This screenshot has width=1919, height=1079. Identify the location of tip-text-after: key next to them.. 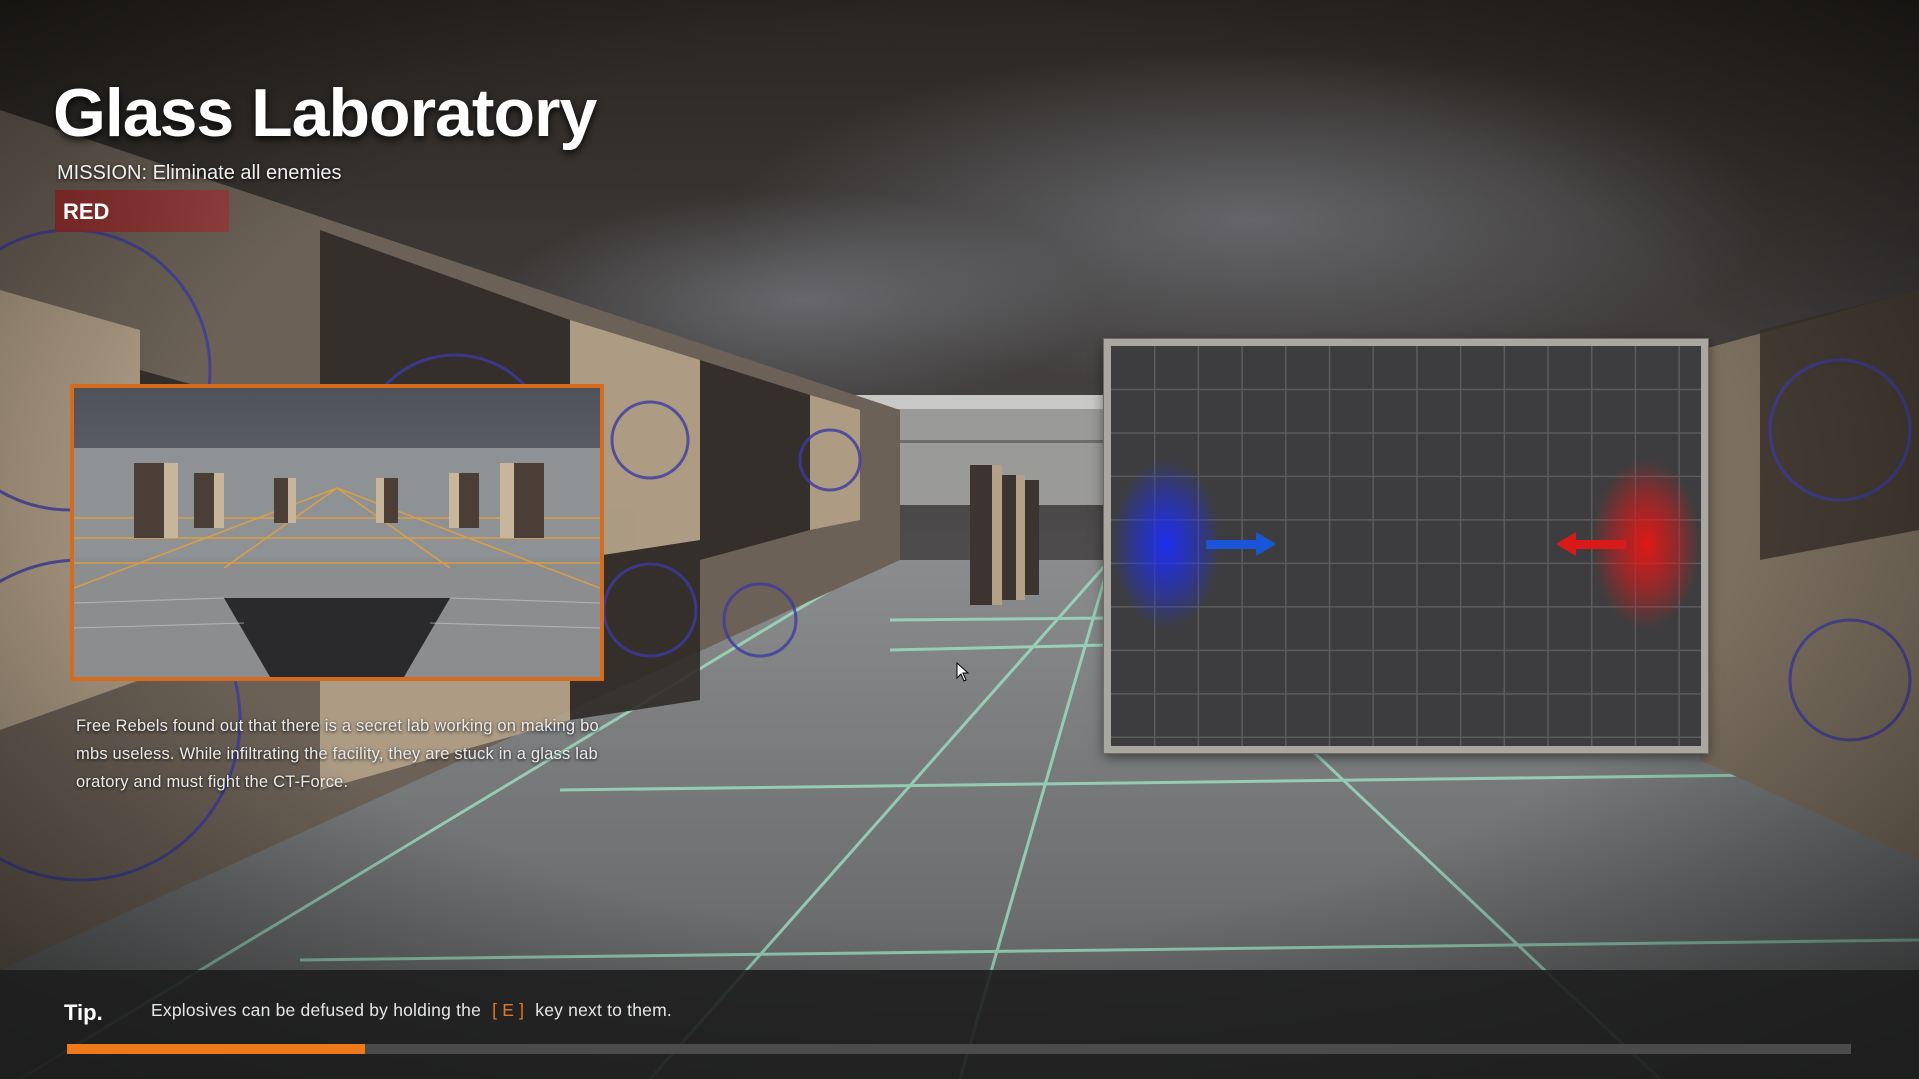
(603, 1010).